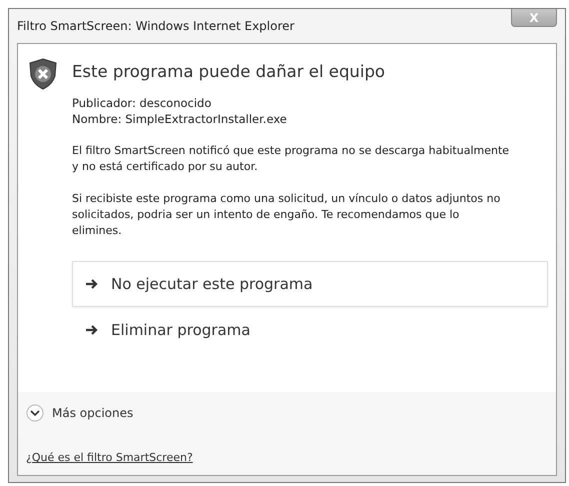 This screenshot has height=486, width=569. Describe the element at coordinates (310, 330) in the screenshot. I see `option-button: Eliminar programa` at that location.